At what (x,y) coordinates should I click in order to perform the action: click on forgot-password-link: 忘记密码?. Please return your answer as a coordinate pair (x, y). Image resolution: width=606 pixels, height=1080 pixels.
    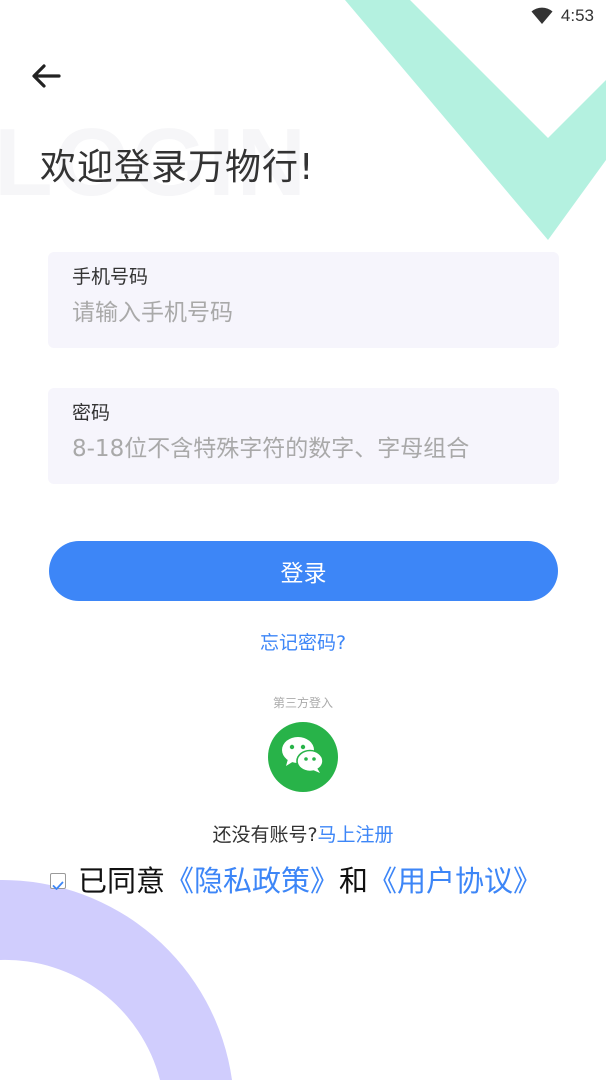
    Looking at the image, I should click on (303, 641).